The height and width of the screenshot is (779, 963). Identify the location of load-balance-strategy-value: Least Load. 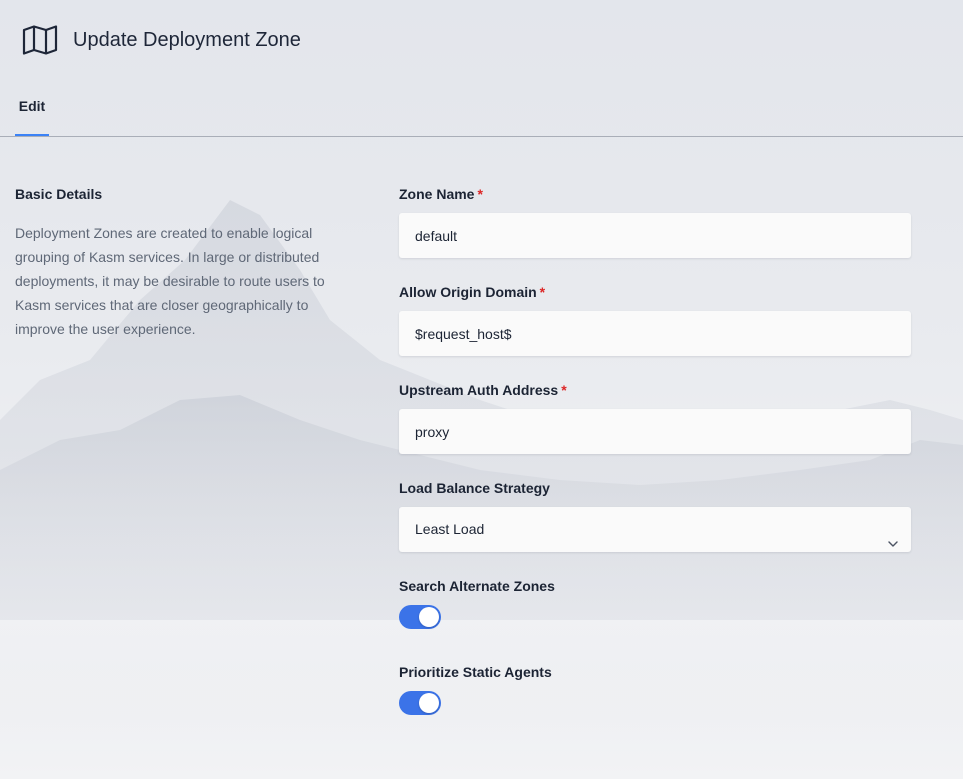
(450, 529).